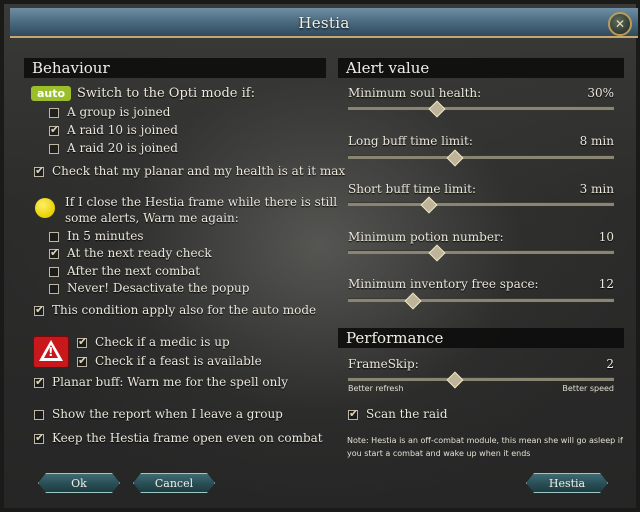  I want to click on raid20-checkbox, so click(54, 149).